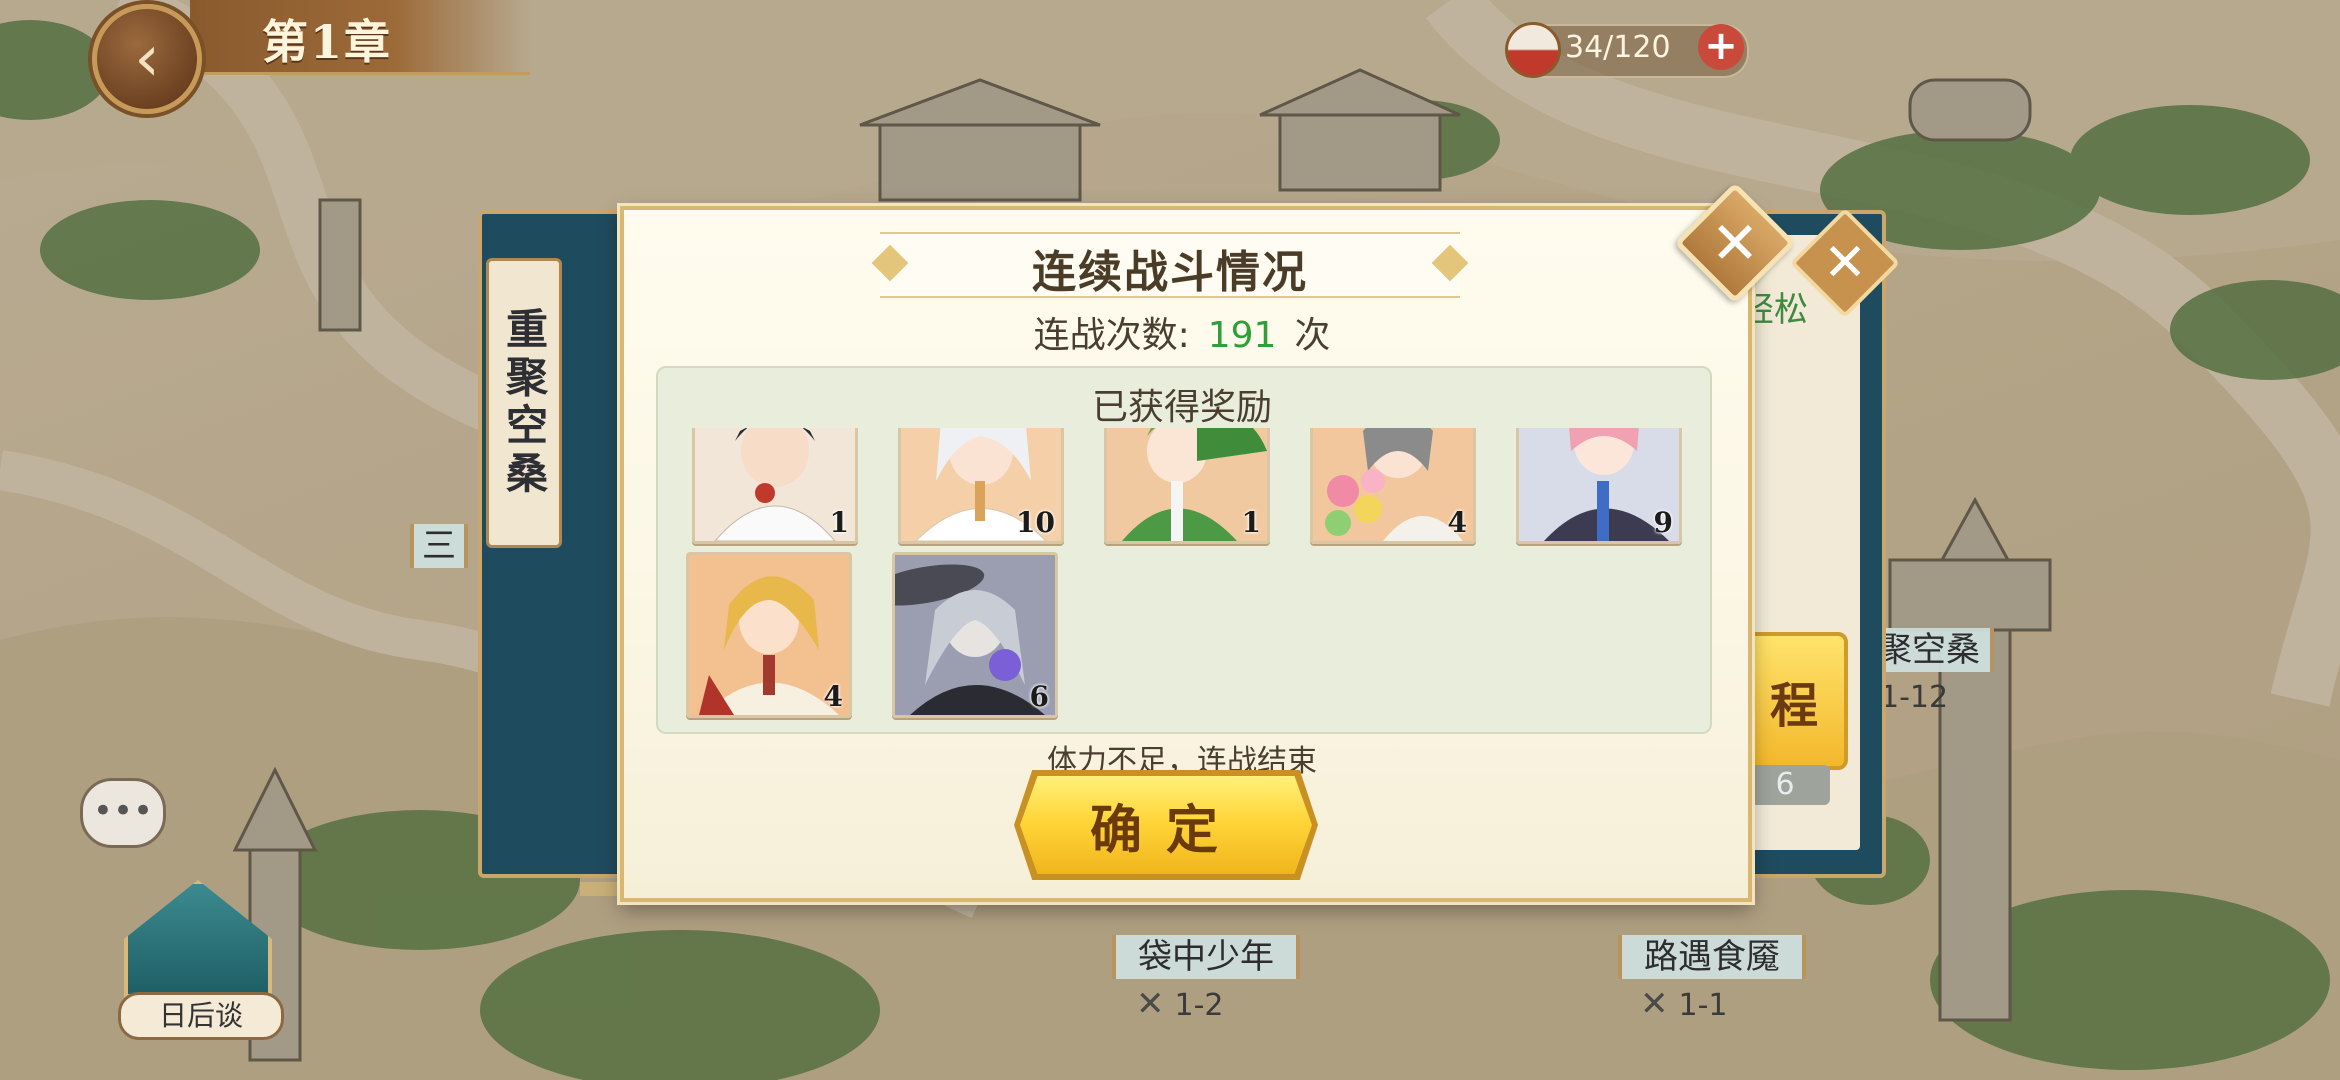 The image size is (2340, 1080). Describe the element at coordinates (1242, 335) in the screenshot. I see `battle-count-value: 191` at that location.